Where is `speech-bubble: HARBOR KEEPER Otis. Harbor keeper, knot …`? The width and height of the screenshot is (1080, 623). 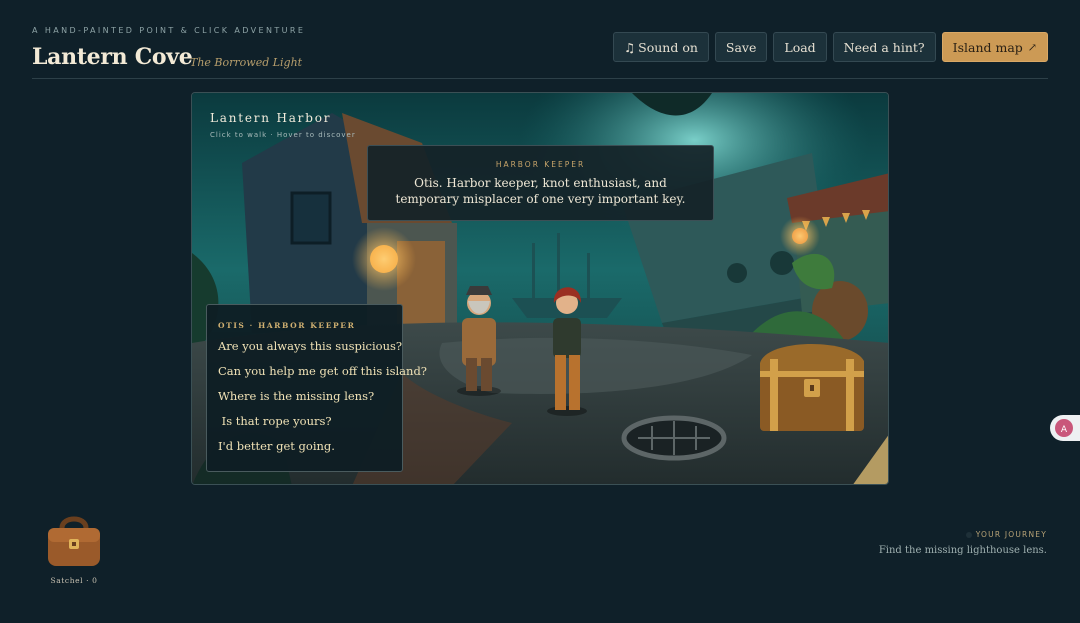
speech-bubble: HARBOR KEEPER Otis. Harbor keeper, knot … is located at coordinates (540, 183).